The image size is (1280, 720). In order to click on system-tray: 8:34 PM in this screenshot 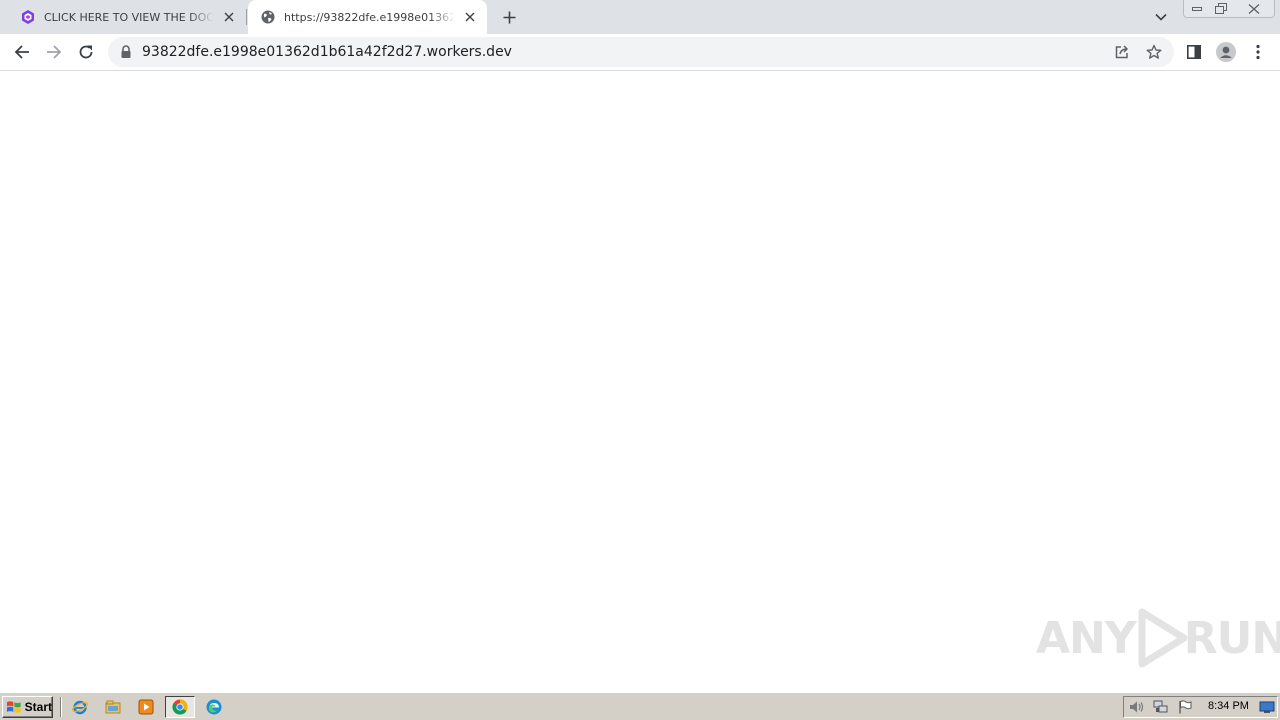, I will do `click(1200, 707)`.